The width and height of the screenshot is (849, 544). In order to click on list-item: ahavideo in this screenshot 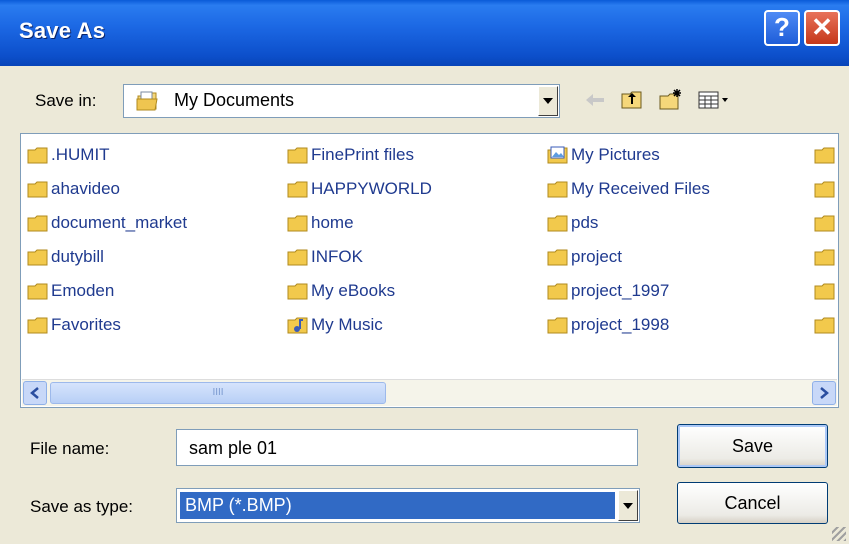, I will do `click(73, 189)`.